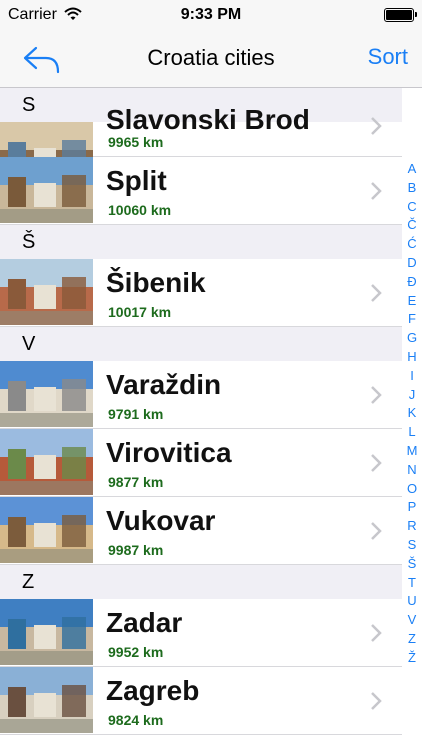 The image size is (422, 750). Describe the element at coordinates (169, 452) in the screenshot. I see `city-name: Virovitica` at that location.